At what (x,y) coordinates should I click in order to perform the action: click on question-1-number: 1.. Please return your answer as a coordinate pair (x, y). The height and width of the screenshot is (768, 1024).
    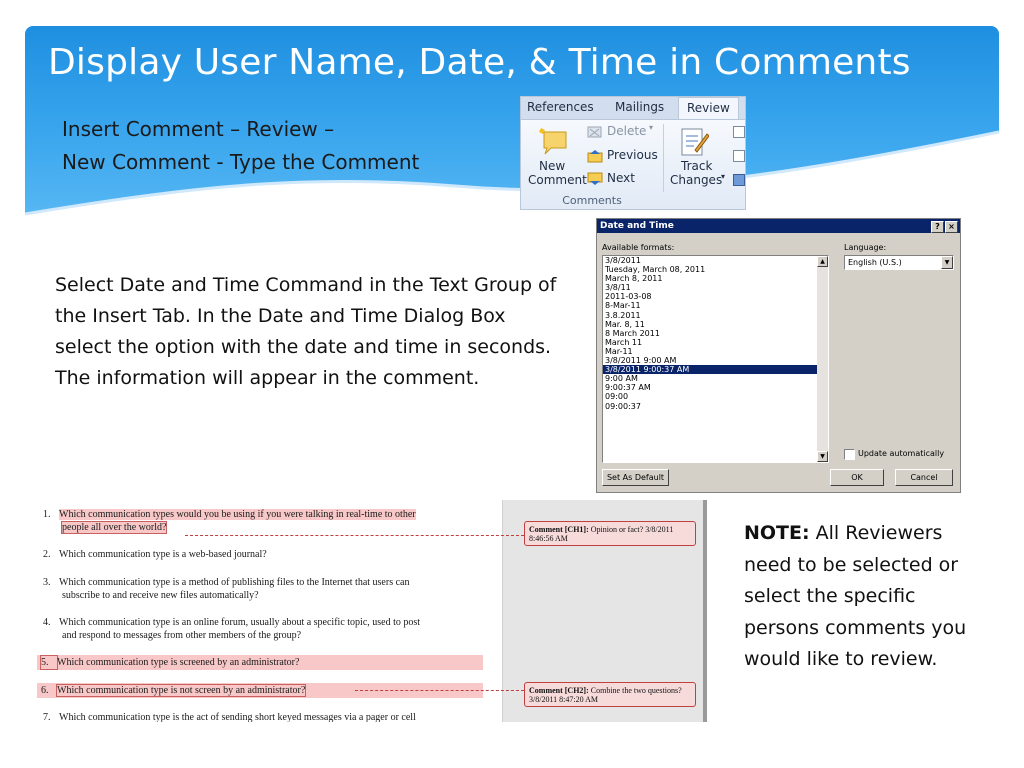
    Looking at the image, I should click on (47, 514).